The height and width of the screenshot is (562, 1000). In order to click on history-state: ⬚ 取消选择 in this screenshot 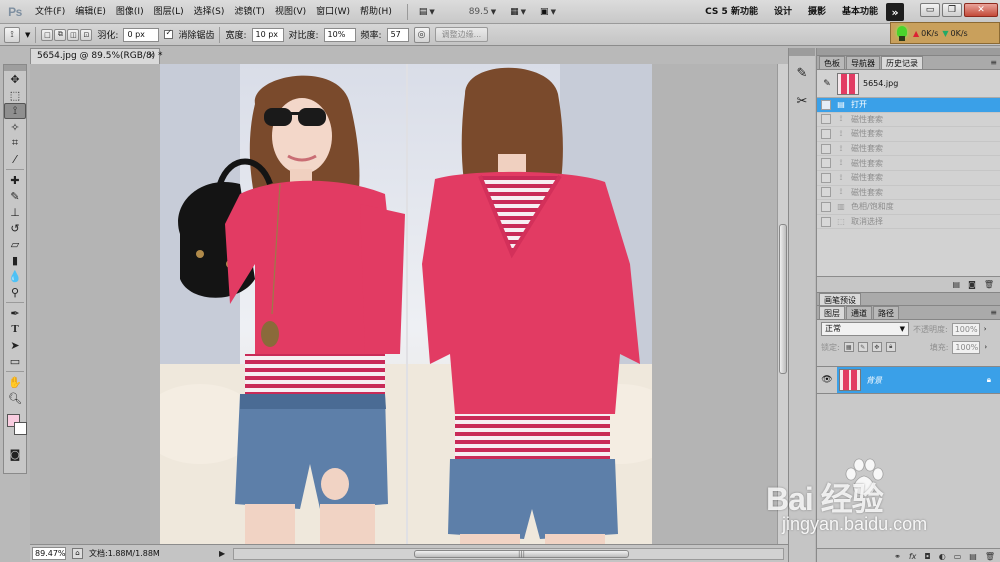, I will do `click(908, 222)`.